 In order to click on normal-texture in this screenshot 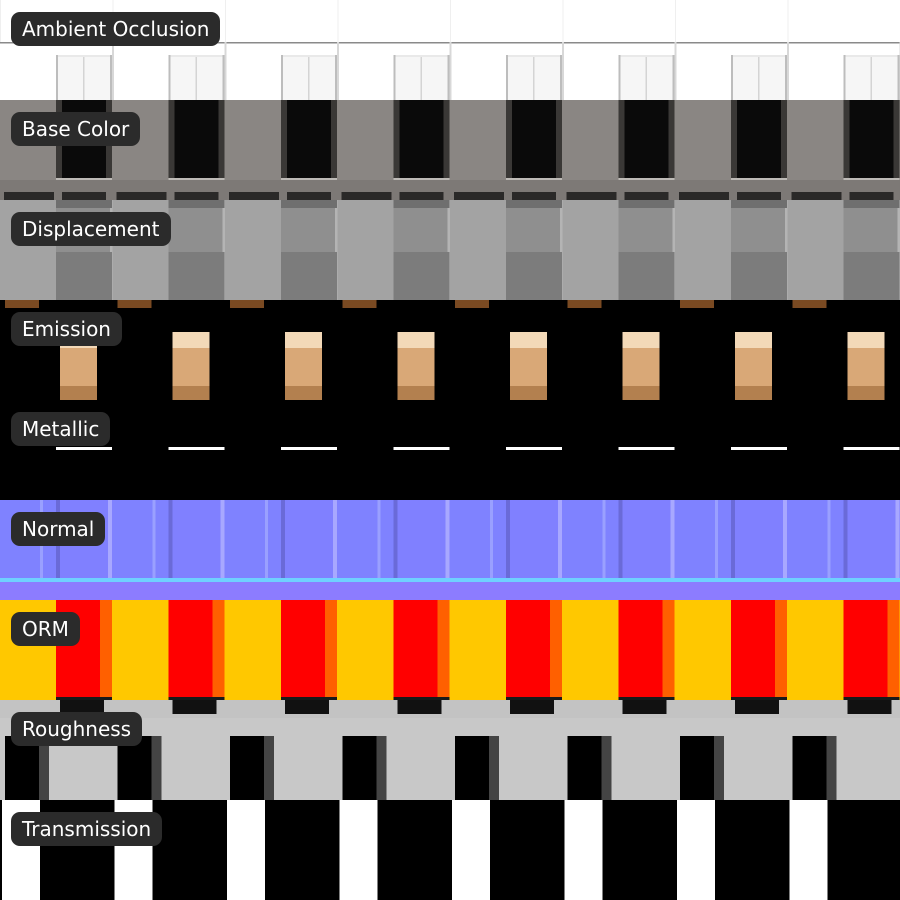, I will do `click(450, 550)`.